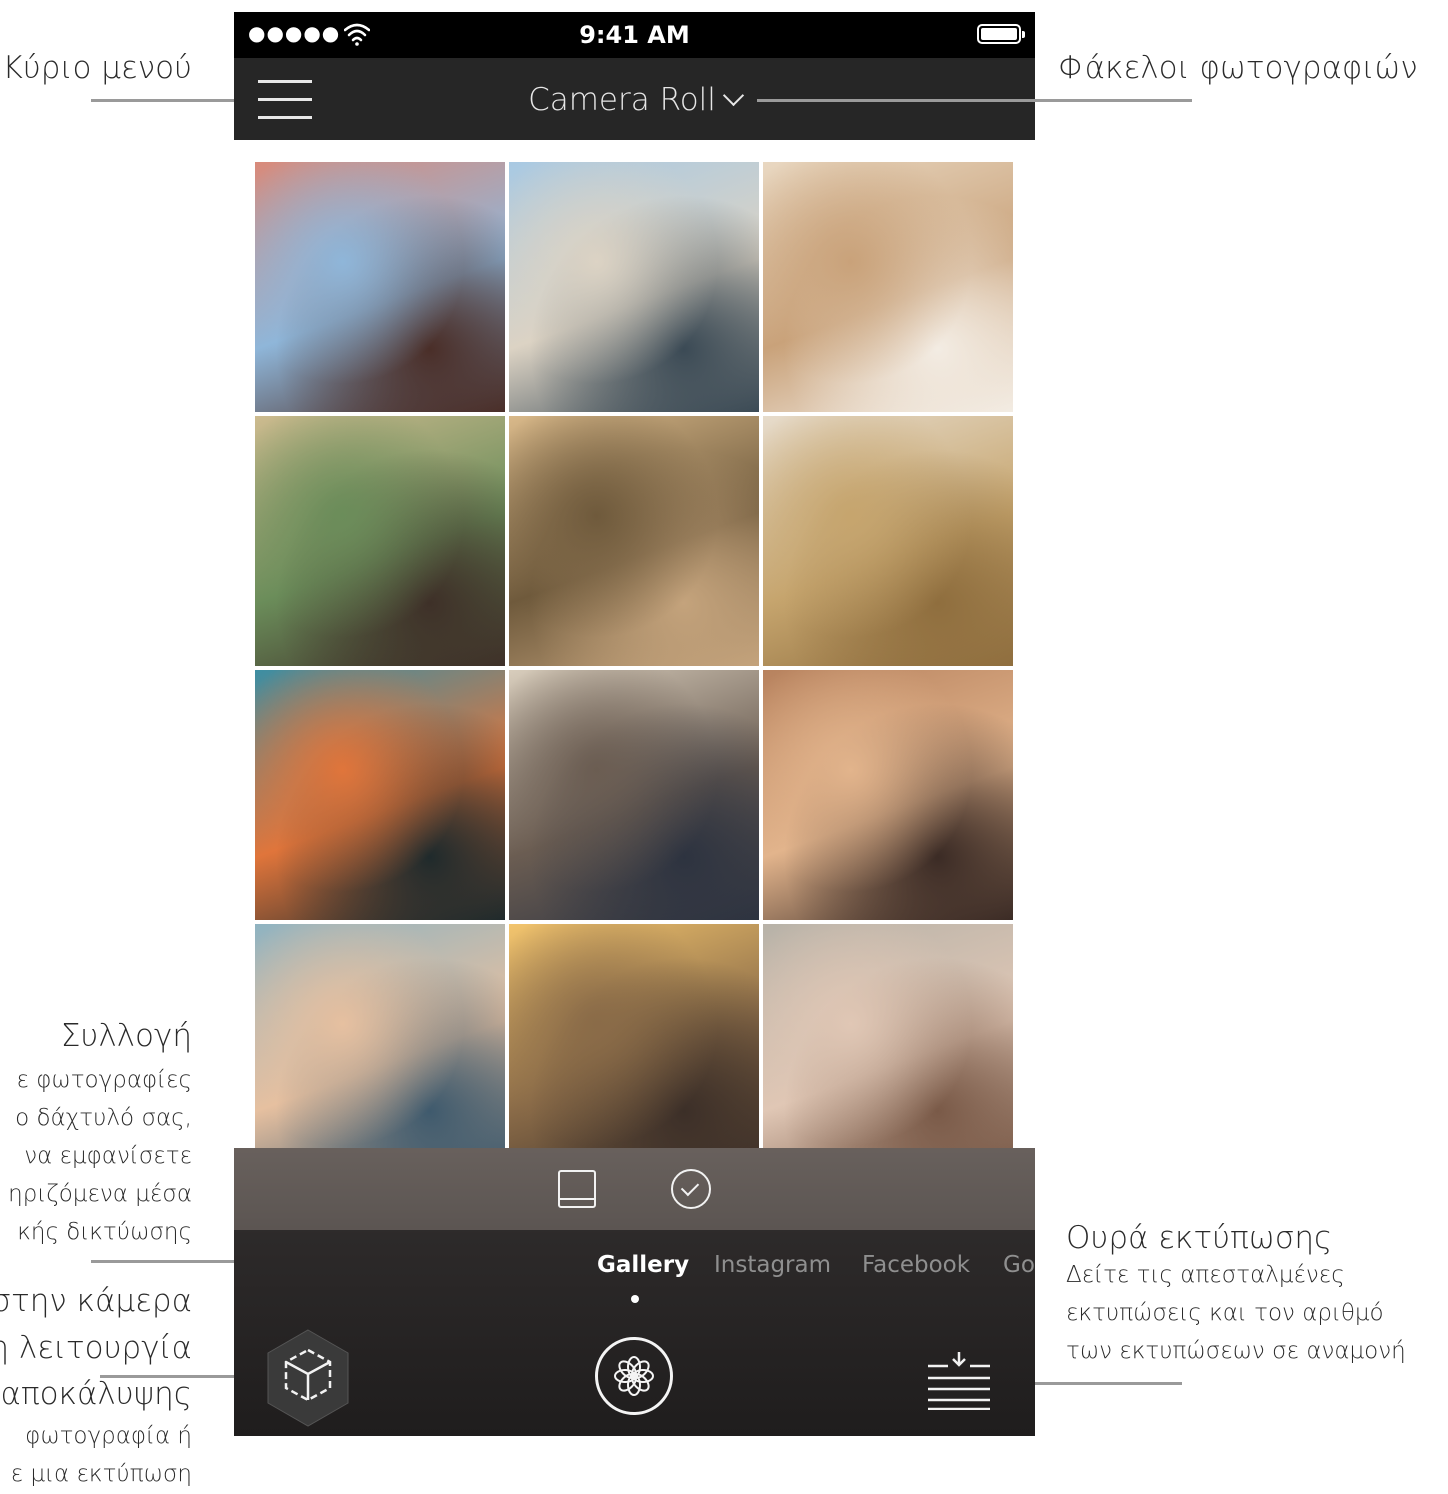 The image size is (1448, 1494). What do you see at coordinates (959, 1381) in the screenshot?
I see `print-queue-icon` at bounding box center [959, 1381].